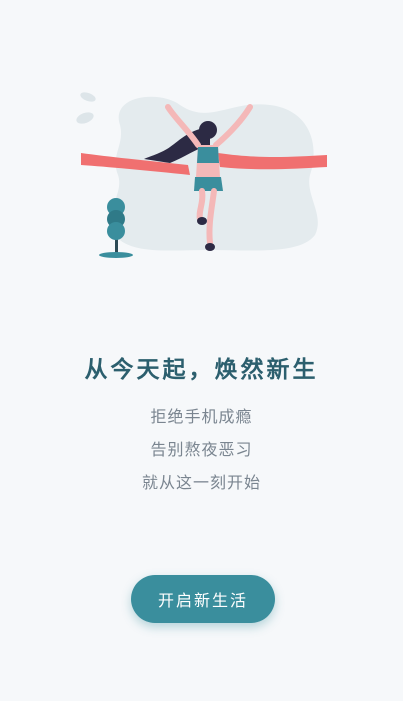 The height and width of the screenshot is (701, 403). I want to click on start-new-life-button: 开启新生活, so click(203, 599).